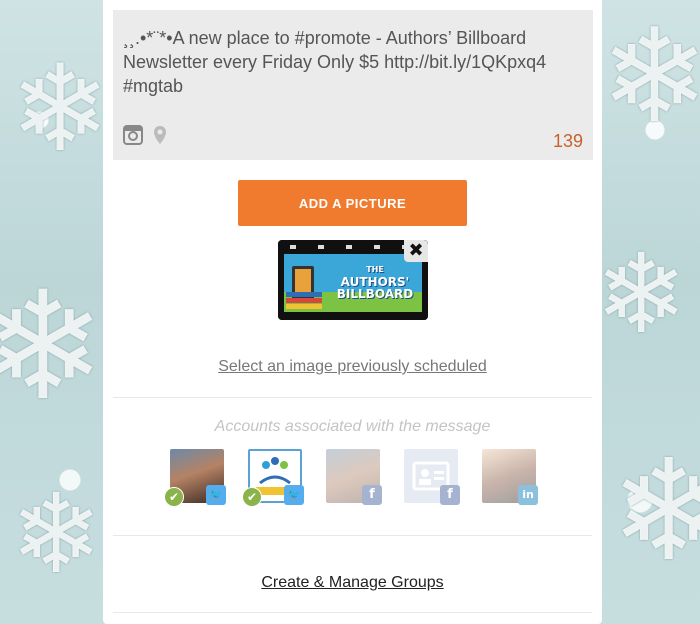  I want to click on accounts-list: 🐦 ✔ 🐦 ✔ f f in, so click(351, 478).